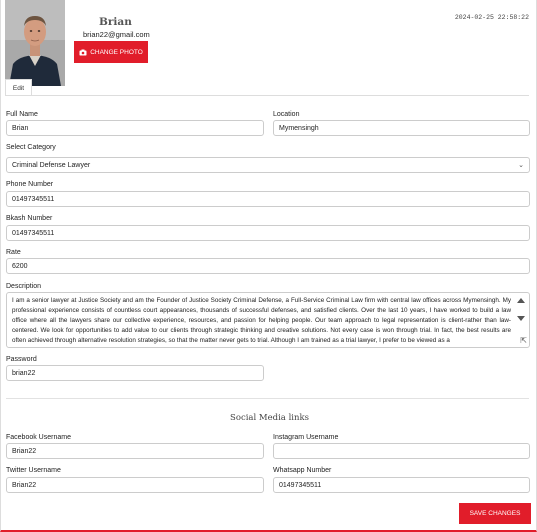 The width and height of the screenshot is (537, 532). Describe the element at coordinates (523, 340) in the screenshot. I see `resize-handle-icon: ⇱` at that location.